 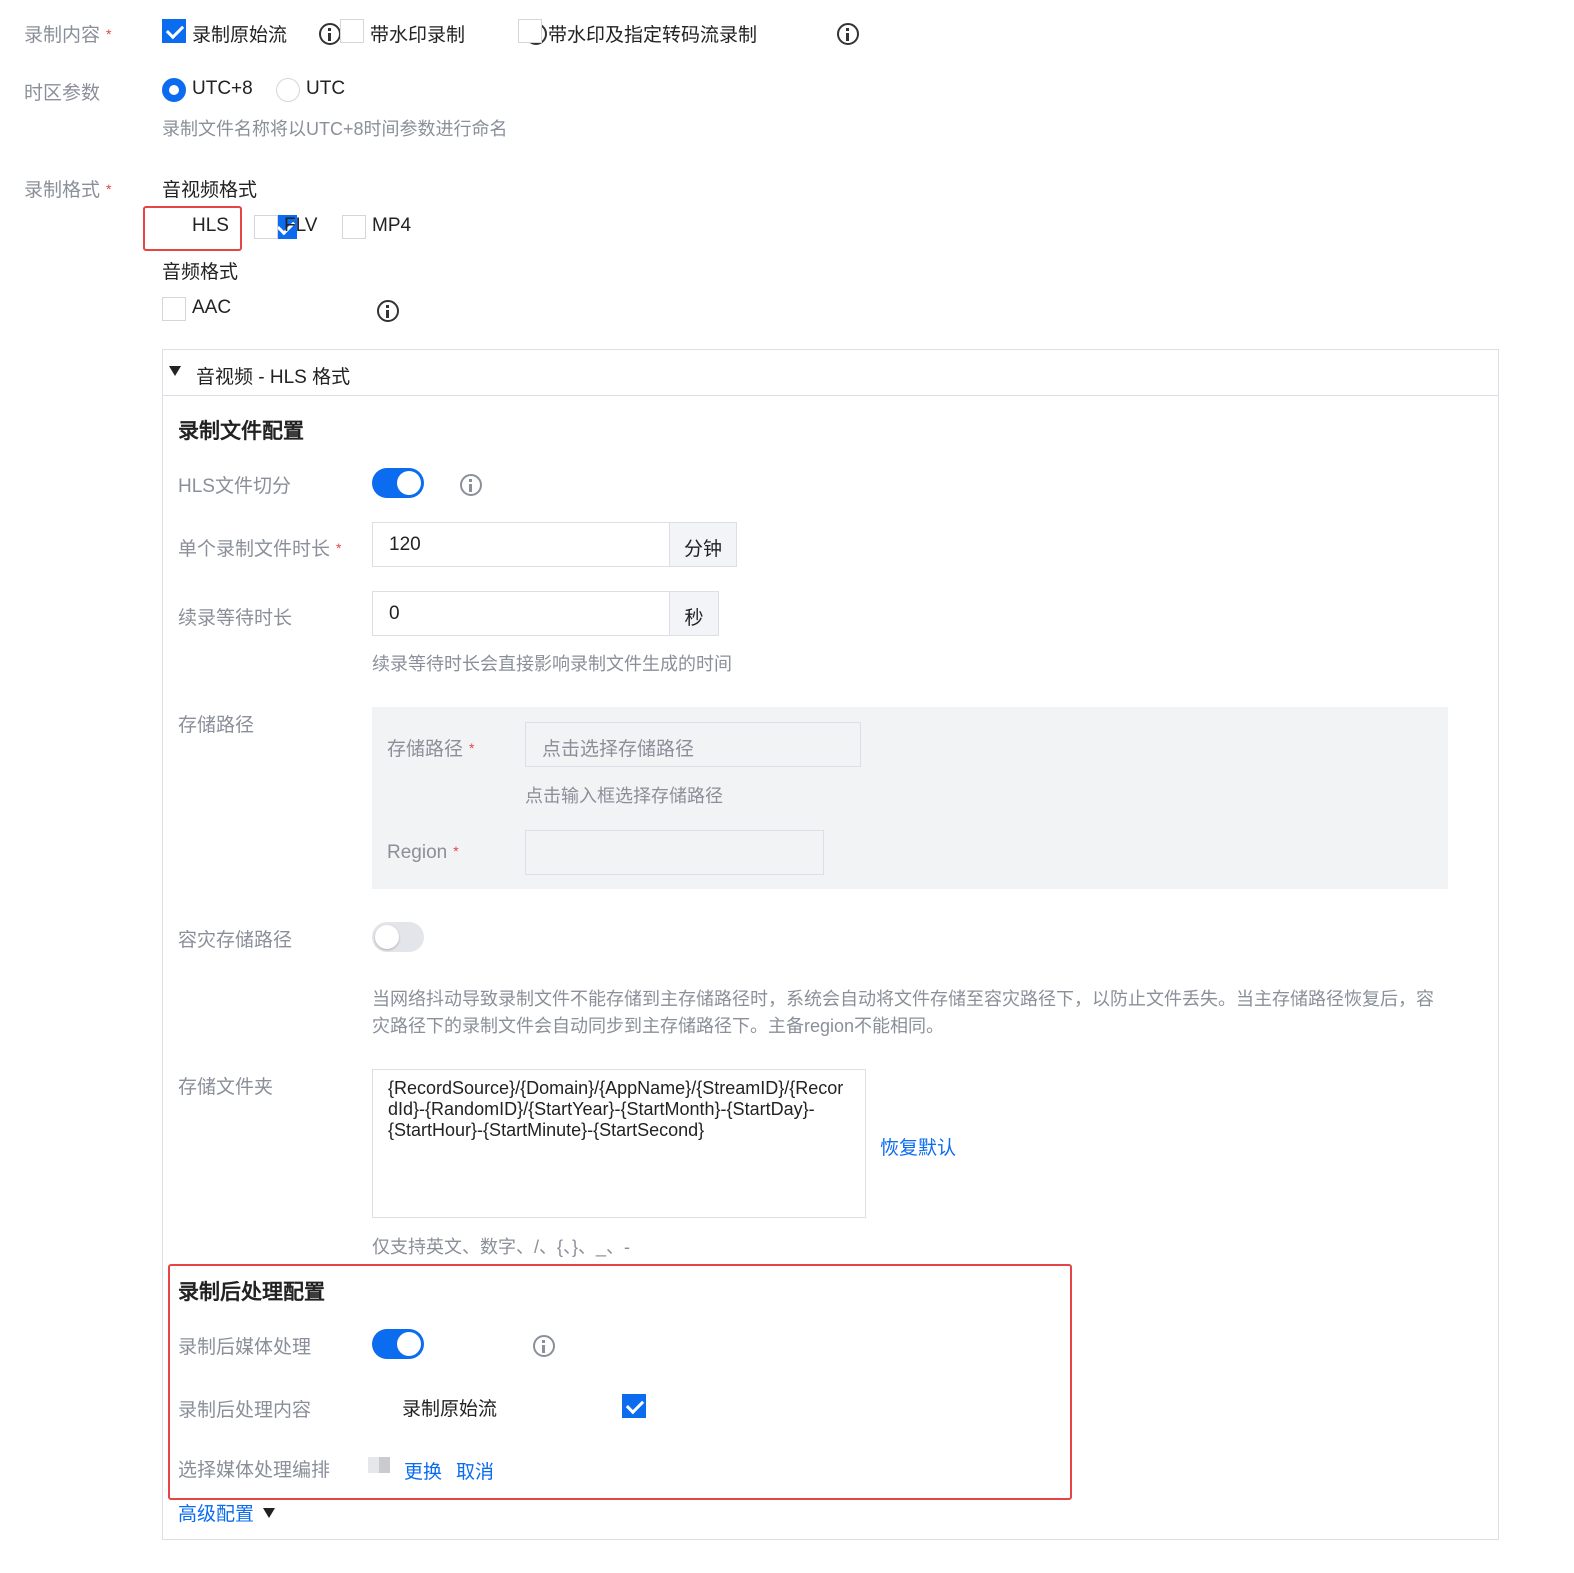 What do you see at coordinates (254, 1470) in the screenshot?
I see `workflow-label: 选择媒体处理编排` at bounding box center [254, 1470].